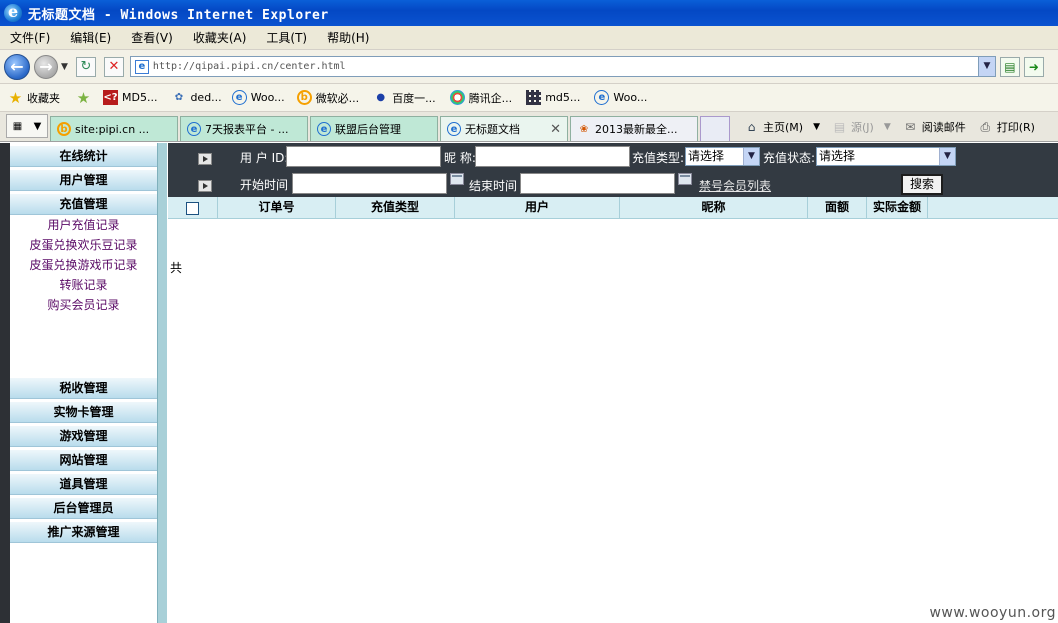  I want to click on home-button: ⌂ 主页(M) ▼, so click(782, 127).